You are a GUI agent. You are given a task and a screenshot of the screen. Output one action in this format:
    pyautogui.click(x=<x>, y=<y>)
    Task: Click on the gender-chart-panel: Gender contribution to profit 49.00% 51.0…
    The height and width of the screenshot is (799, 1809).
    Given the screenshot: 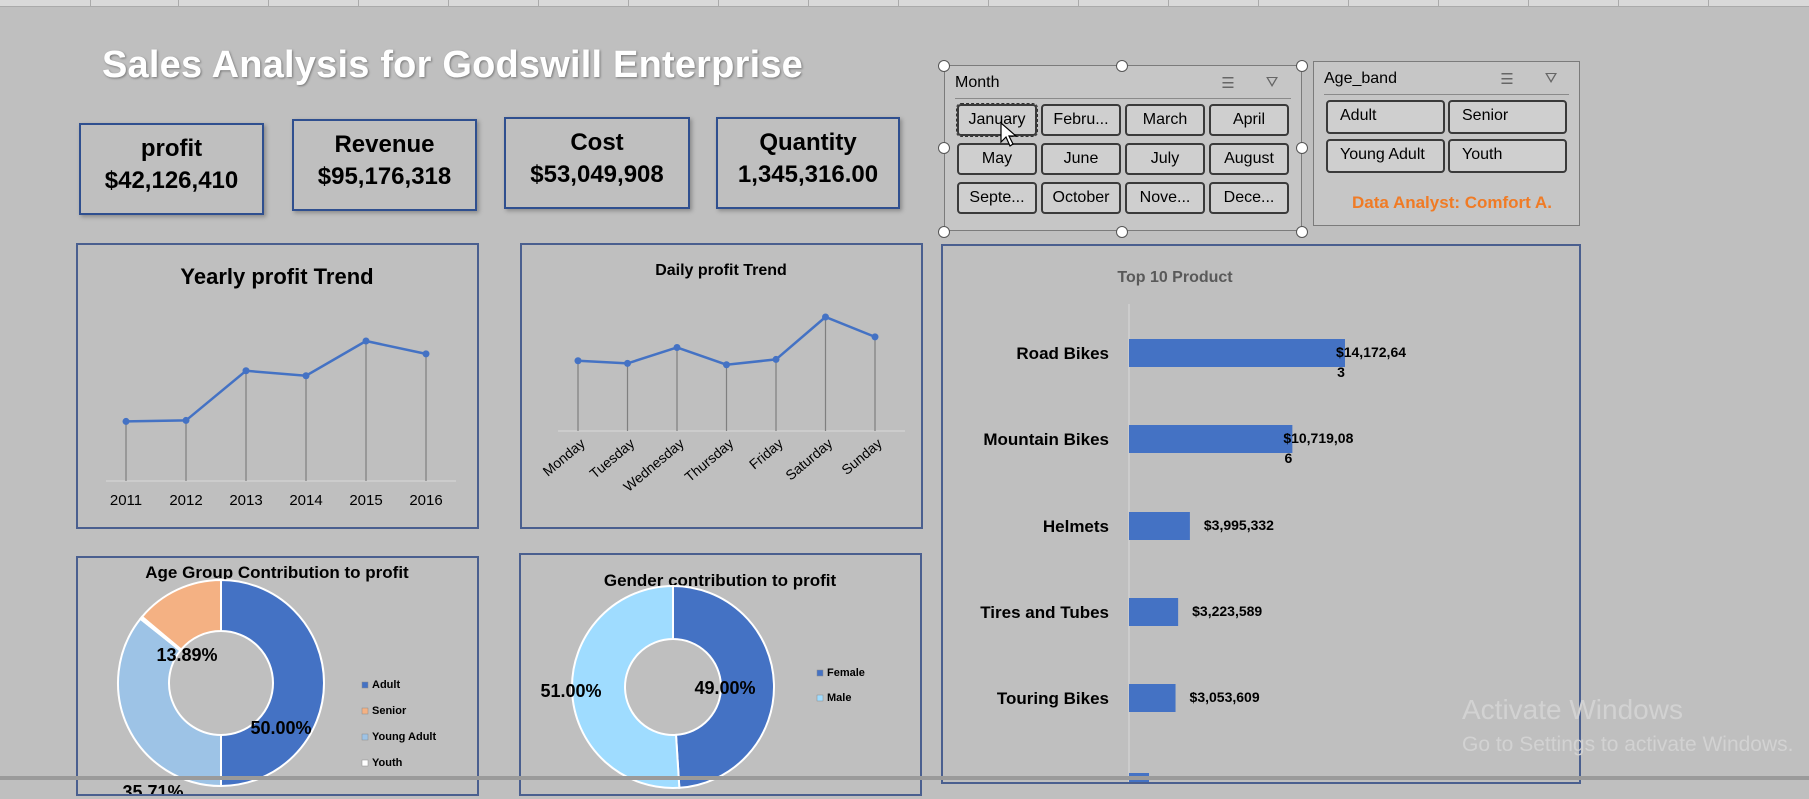 What is the action you would take?
    pyautogui.click(x=720, y=674)
    